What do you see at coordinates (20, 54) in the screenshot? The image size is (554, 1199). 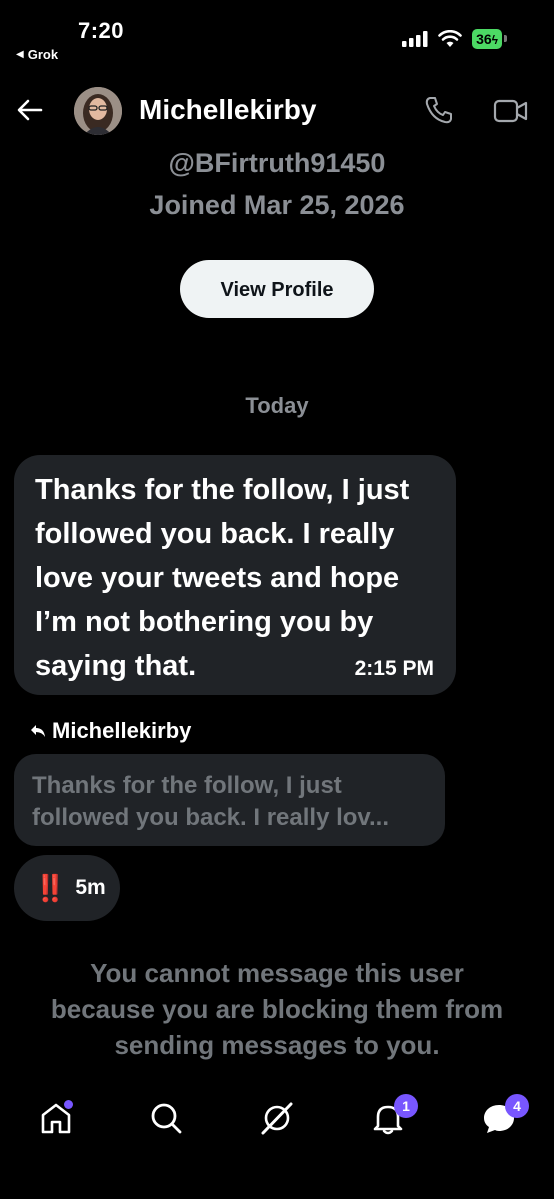 I see `back-triangle-icon: ◀` at bounding box center [20, 54].